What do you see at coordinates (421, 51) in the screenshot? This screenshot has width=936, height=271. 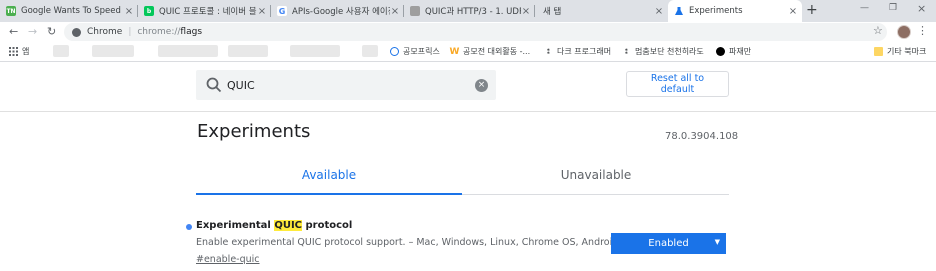 I see `bookmark-label: 공모프릭스` at bounding box center [421, 51].